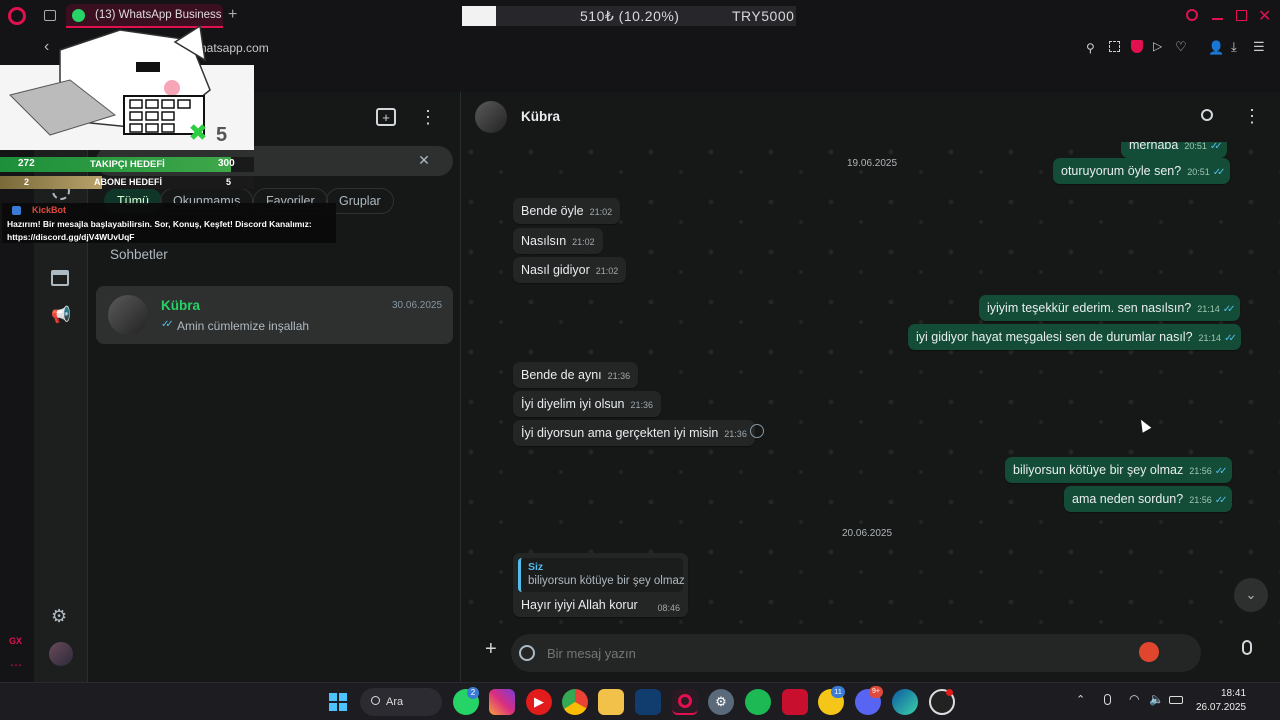  Describe the element at coordinates (502, 702) in the screenshot. I see `instagram-icon` at that location.